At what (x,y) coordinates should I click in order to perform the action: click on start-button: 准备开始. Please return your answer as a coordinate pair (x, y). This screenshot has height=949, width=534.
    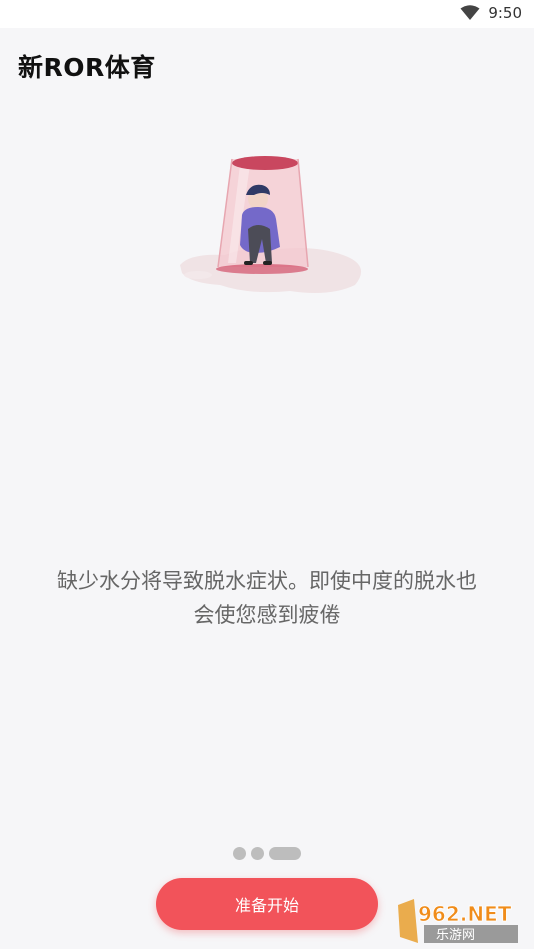
    Looking at the image, I should click on (267, 904).